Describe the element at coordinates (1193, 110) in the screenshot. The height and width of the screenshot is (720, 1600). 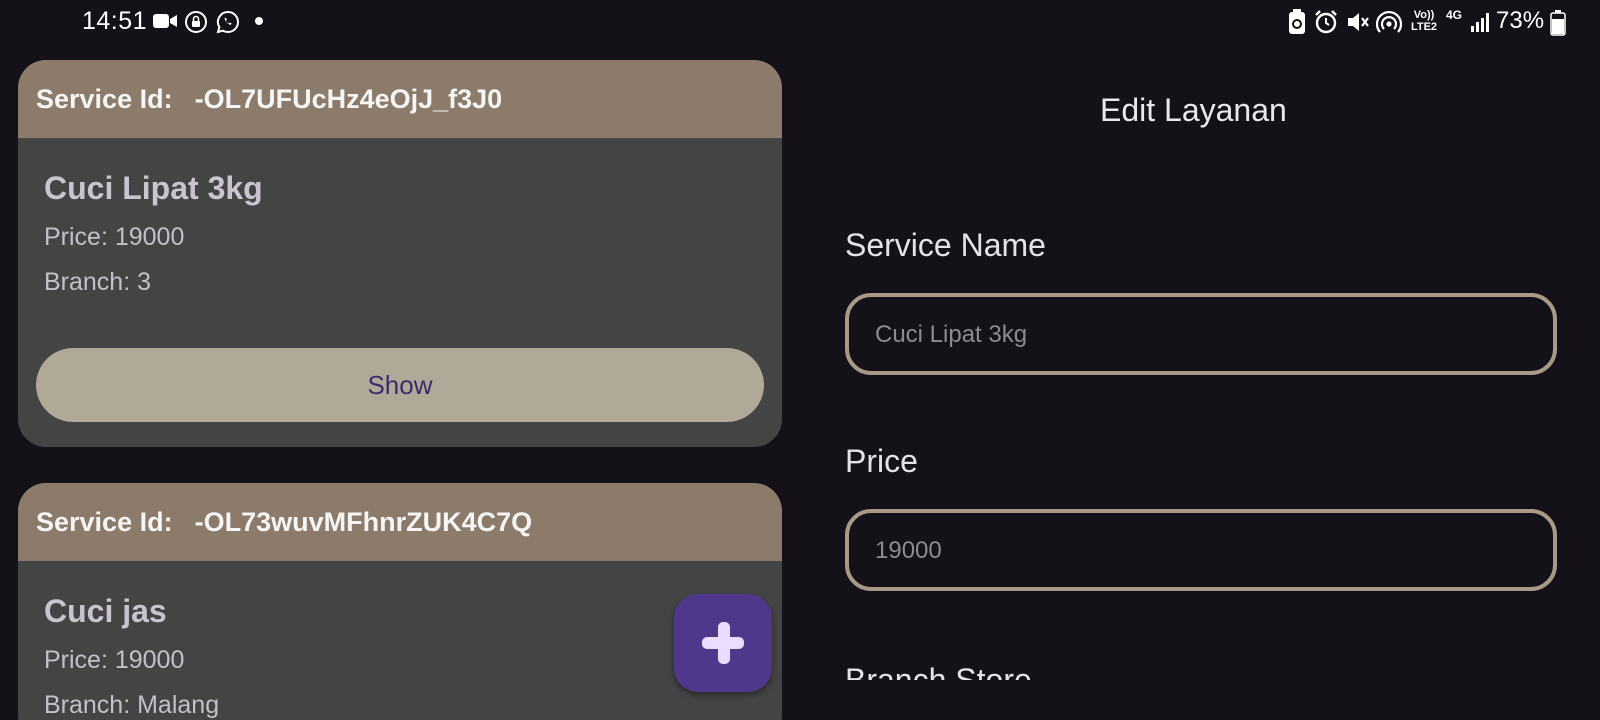
I see `form-title: Edit Layanan` at that location.